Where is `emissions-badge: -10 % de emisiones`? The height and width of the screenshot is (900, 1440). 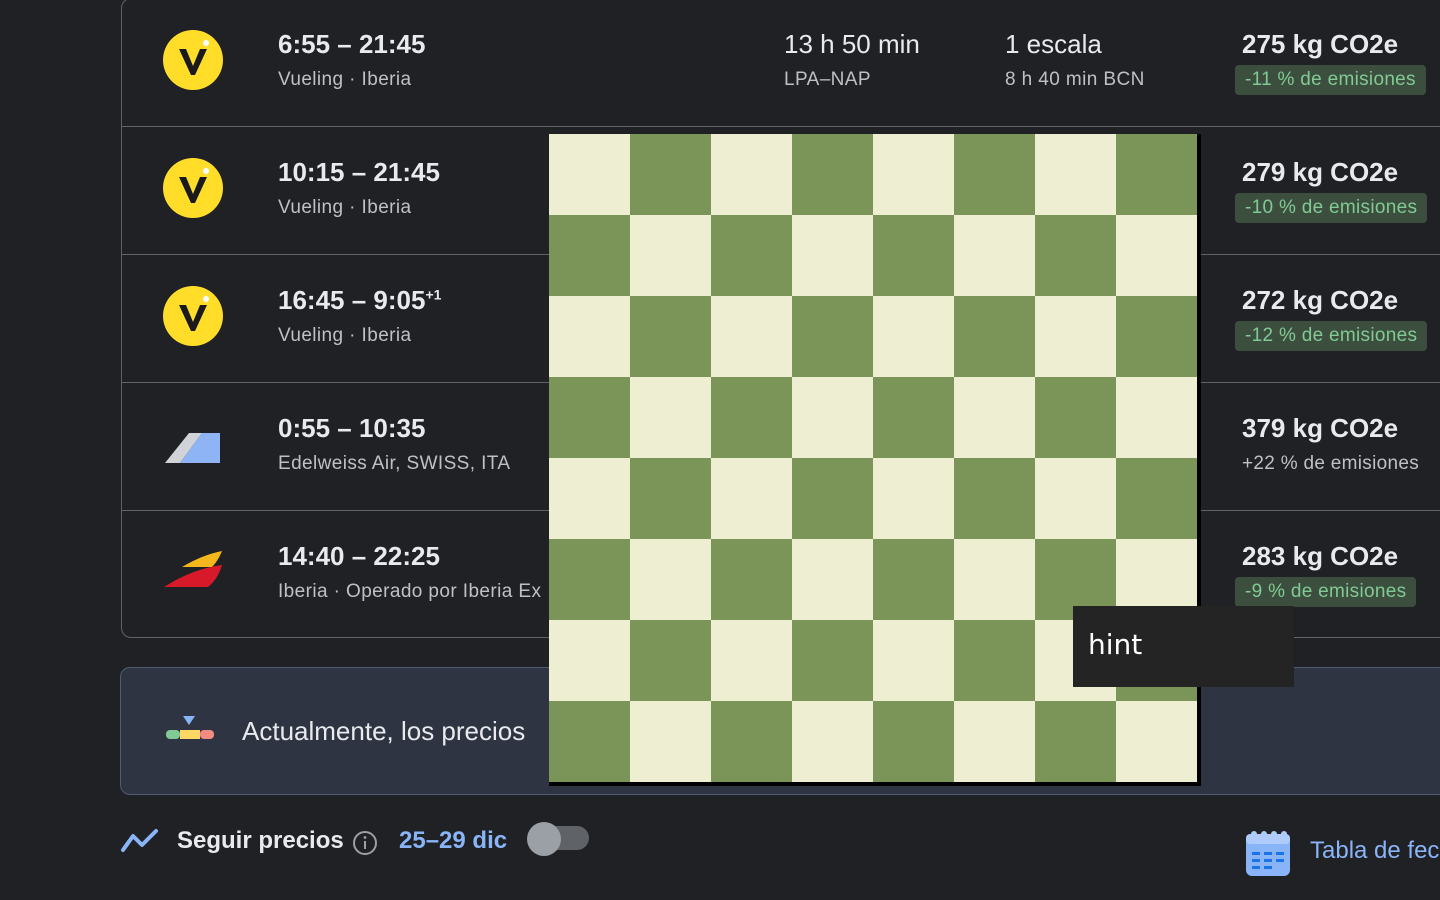 emissions-badge: -10 % de emisiones is located at coordinates (1331, 208).